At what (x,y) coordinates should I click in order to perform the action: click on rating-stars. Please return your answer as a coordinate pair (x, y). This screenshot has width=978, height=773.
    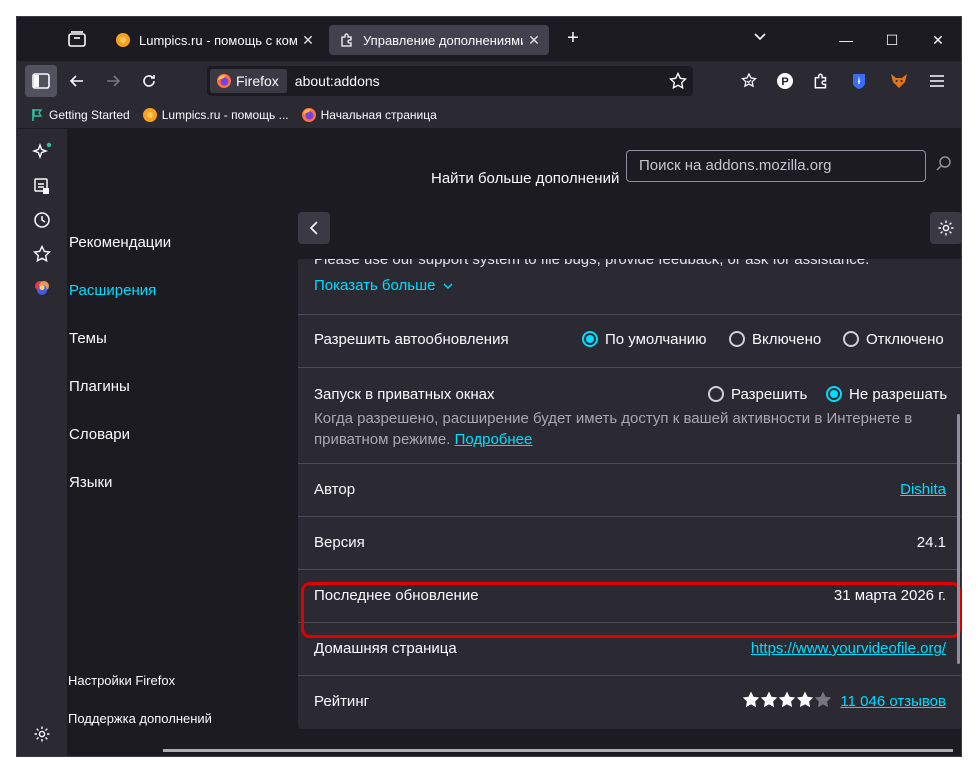
    Looking at the image, I should click on (787, 701).